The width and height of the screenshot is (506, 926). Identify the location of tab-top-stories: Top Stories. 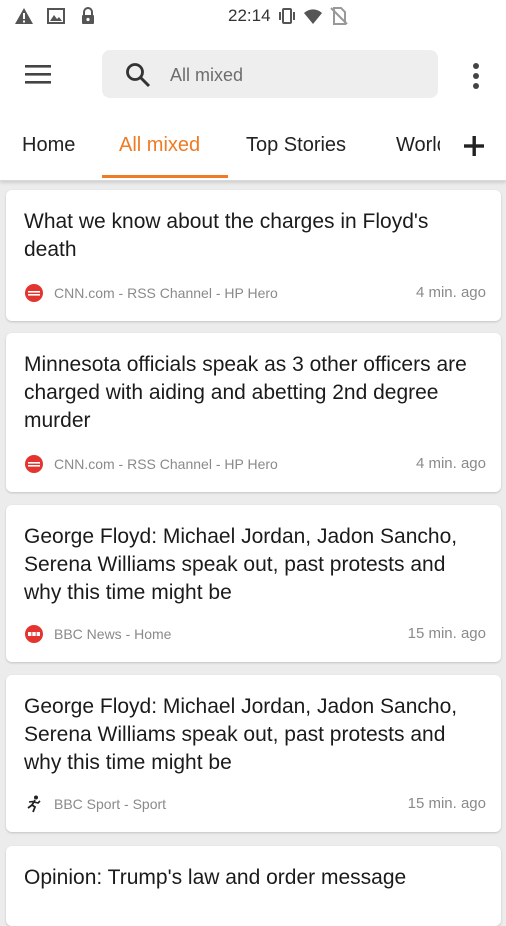
(296, 145).